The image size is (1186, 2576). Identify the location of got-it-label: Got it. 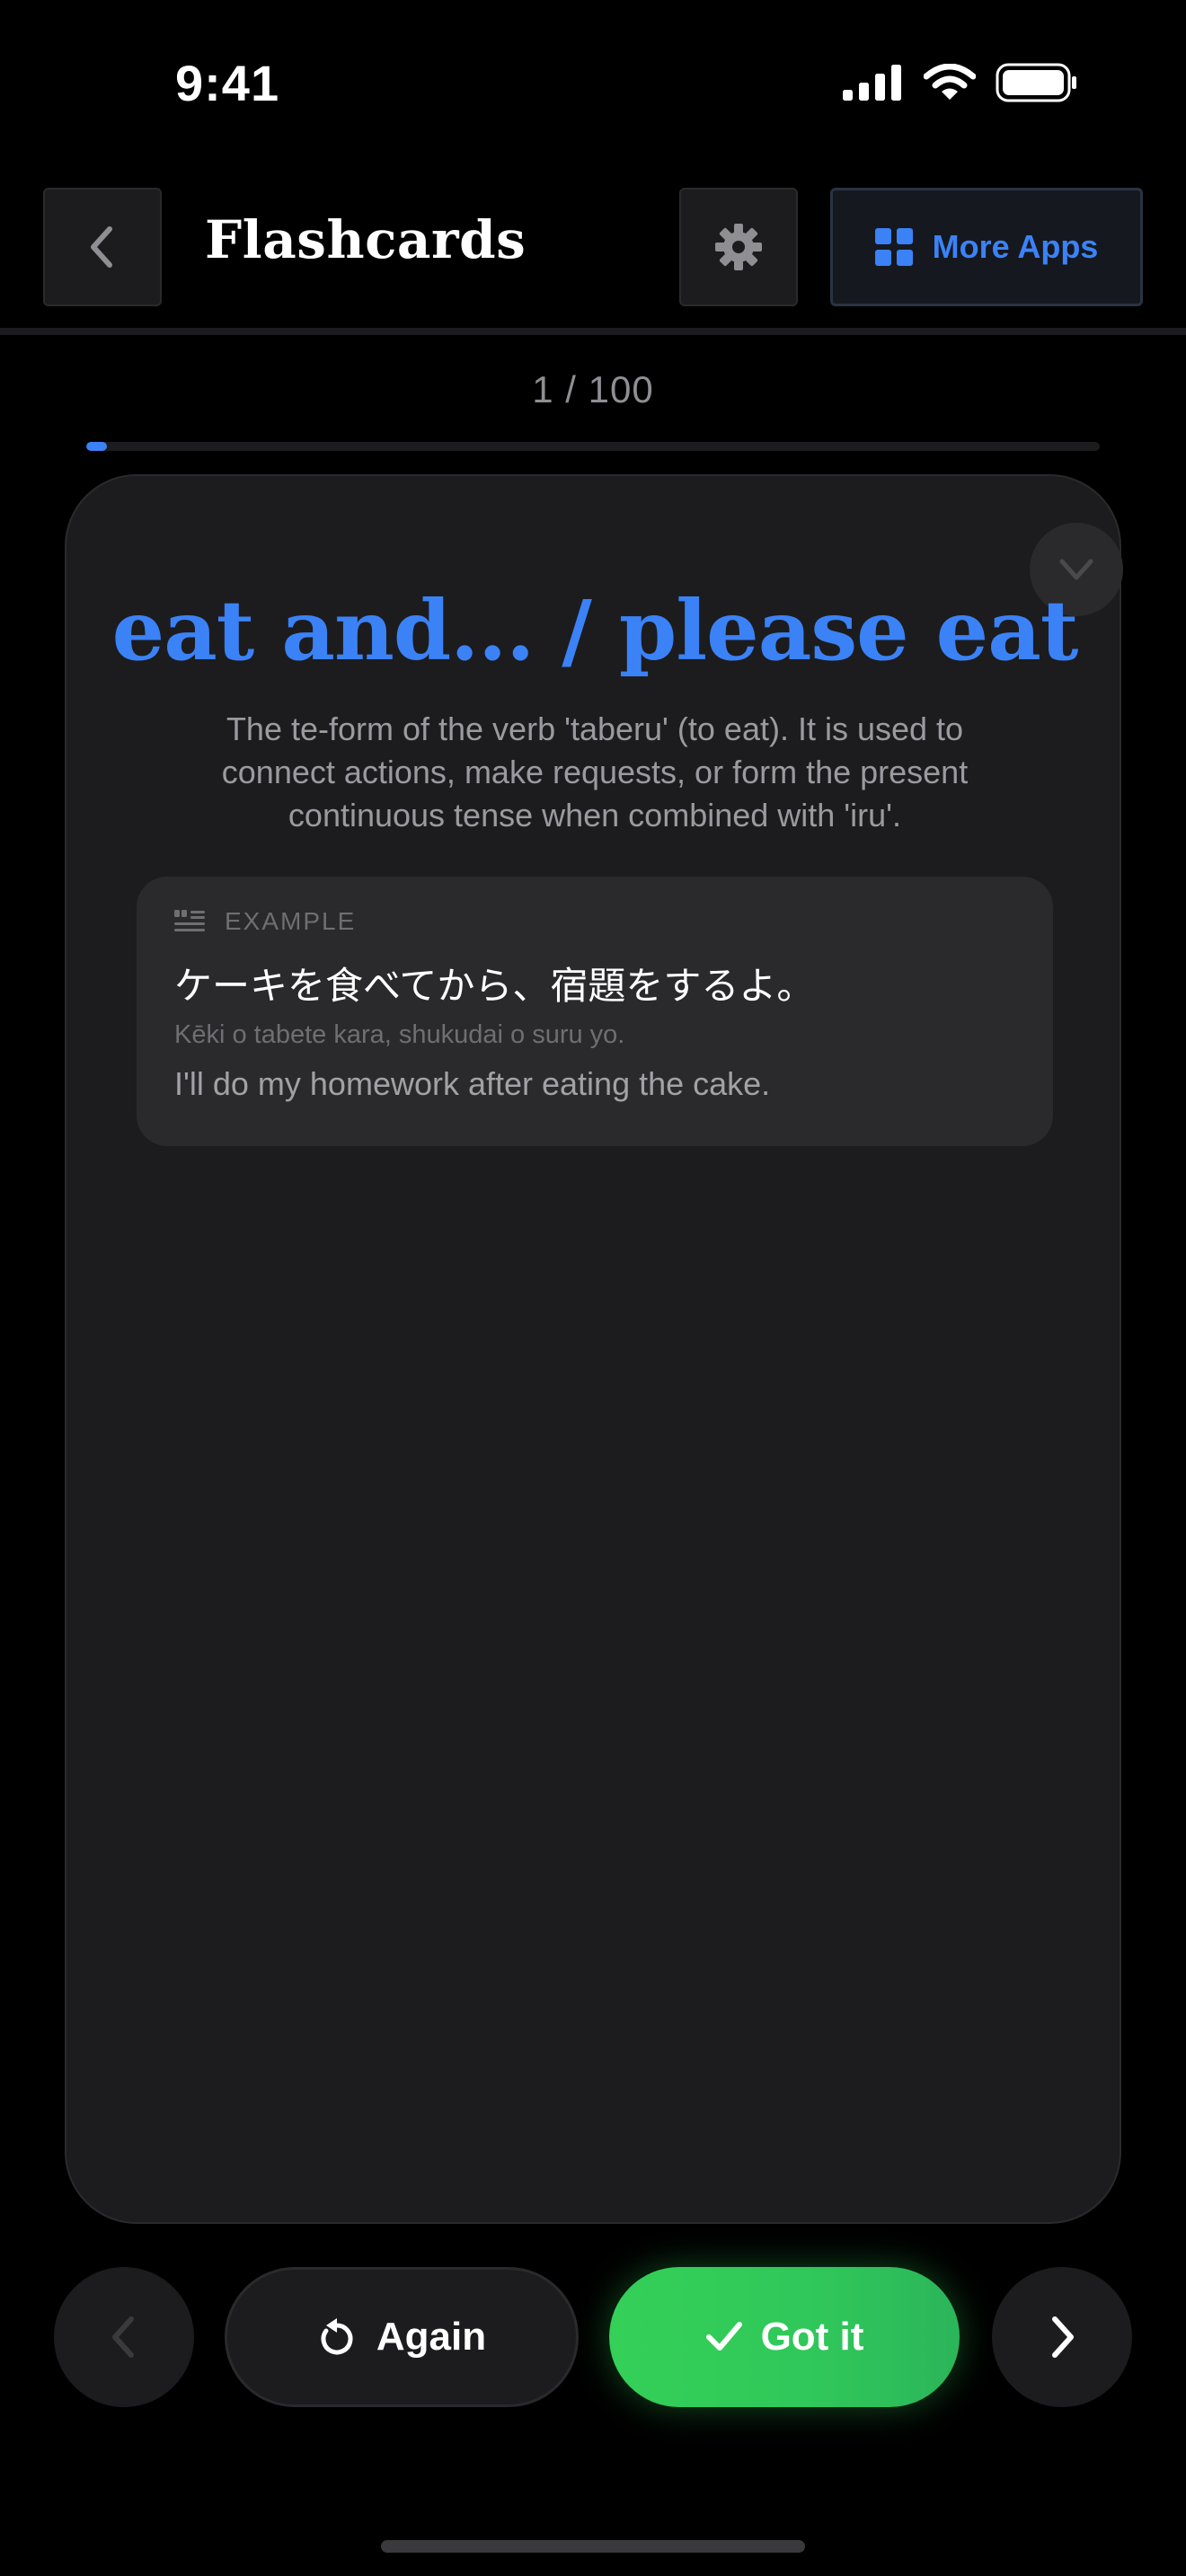
(812, 2337).